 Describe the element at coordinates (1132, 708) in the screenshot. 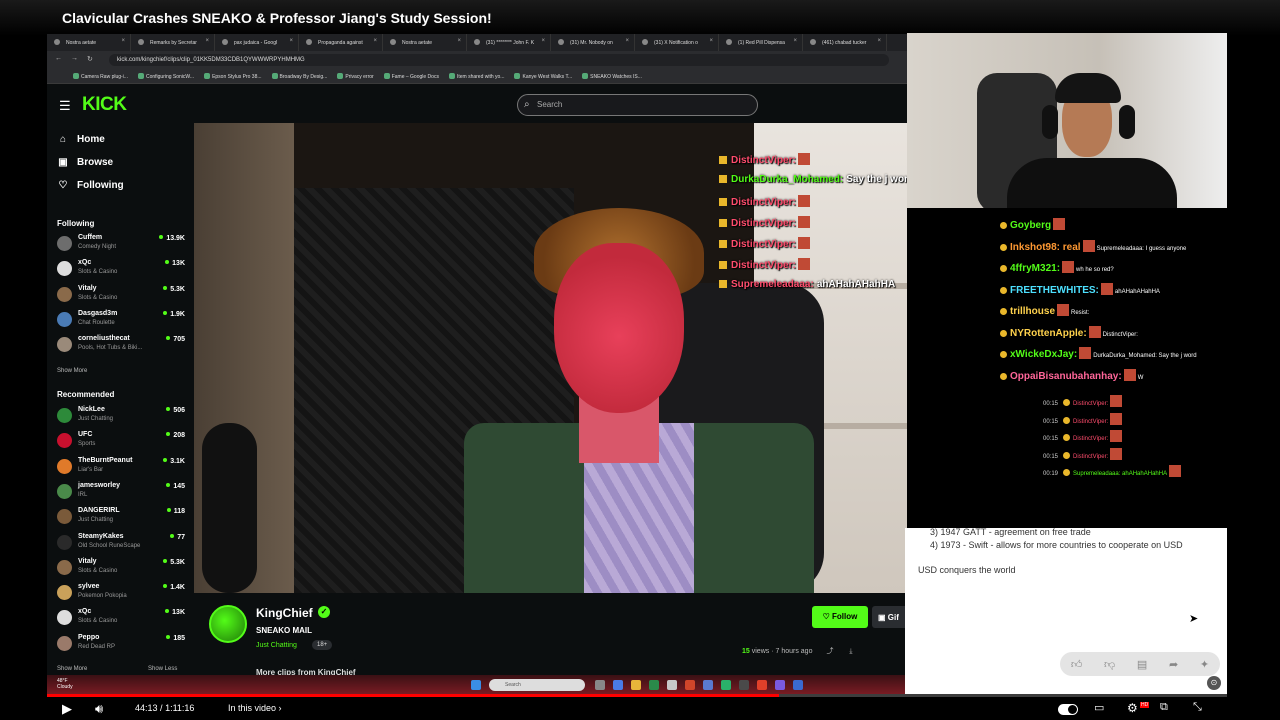

I see `settings-icon: ⚙` at that location.